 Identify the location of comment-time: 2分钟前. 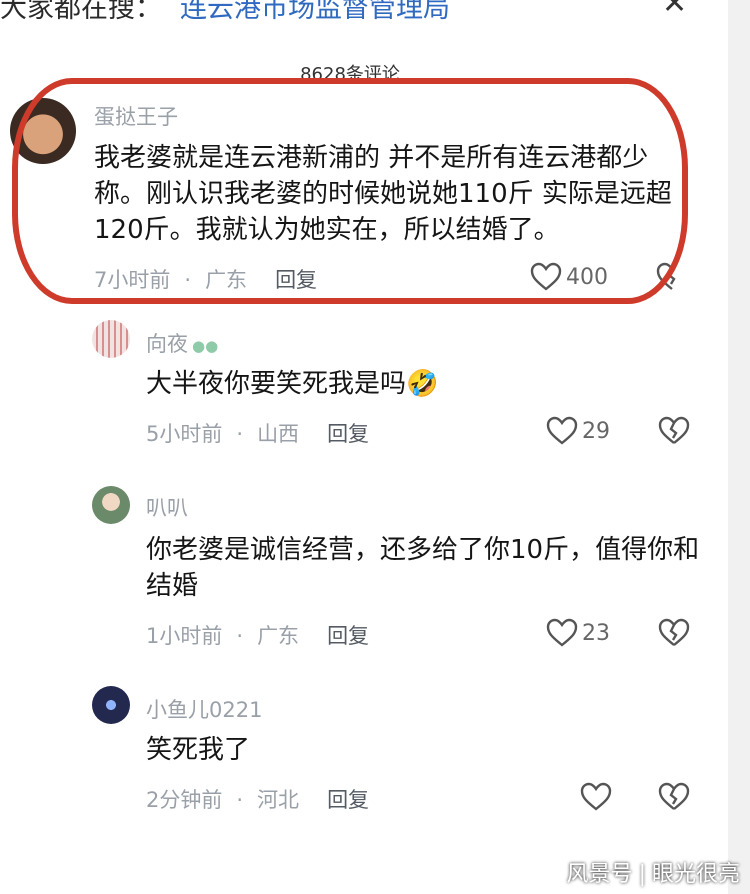
(184, 800).